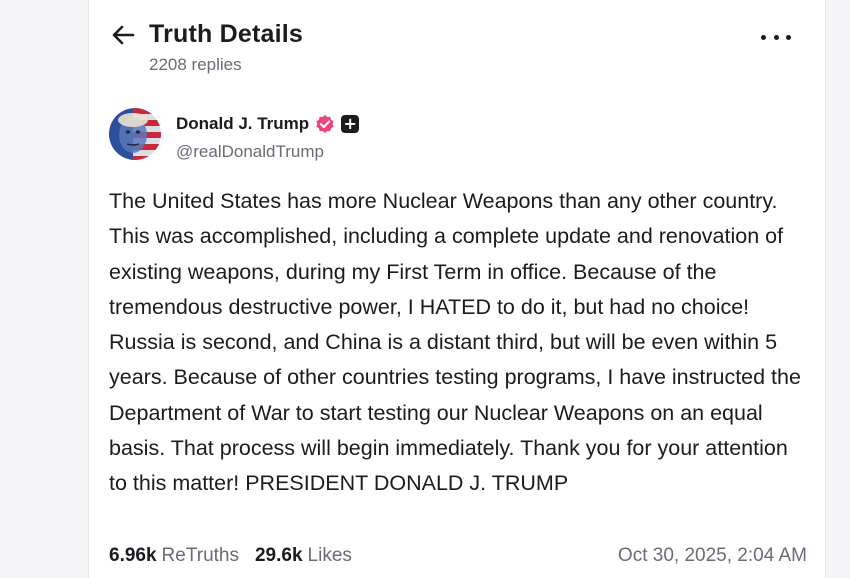 The image size is (850, 578). I want to click on verified-badge-icon, so click(325, 124).